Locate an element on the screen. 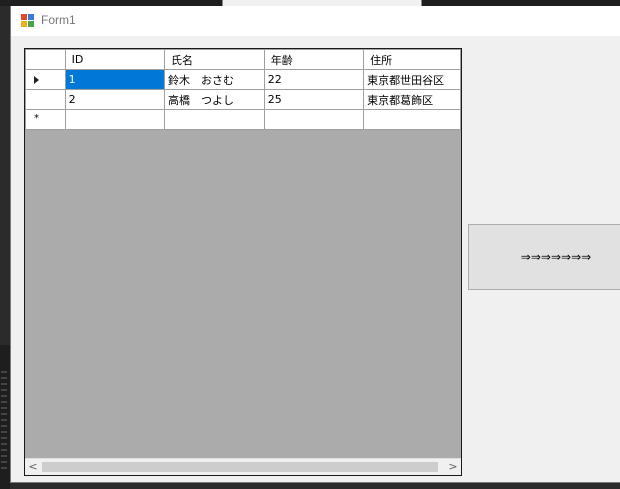  horizontal-scrollbar: < > is located at coordinates (243, 466).